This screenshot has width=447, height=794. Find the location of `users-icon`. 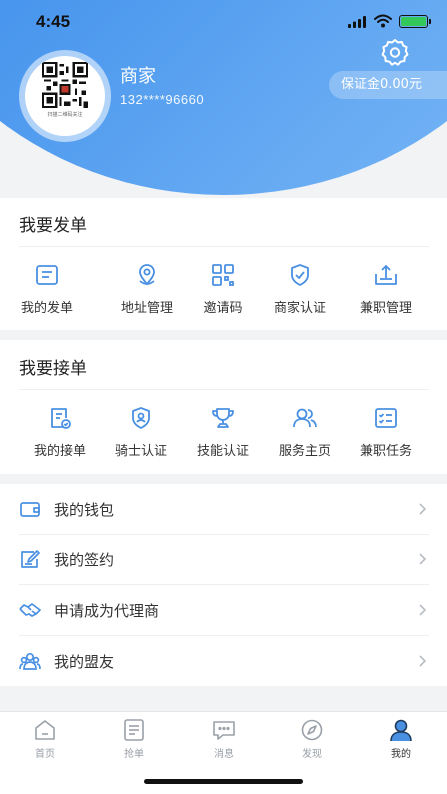

users-icon is located at coordinates (305, 418).